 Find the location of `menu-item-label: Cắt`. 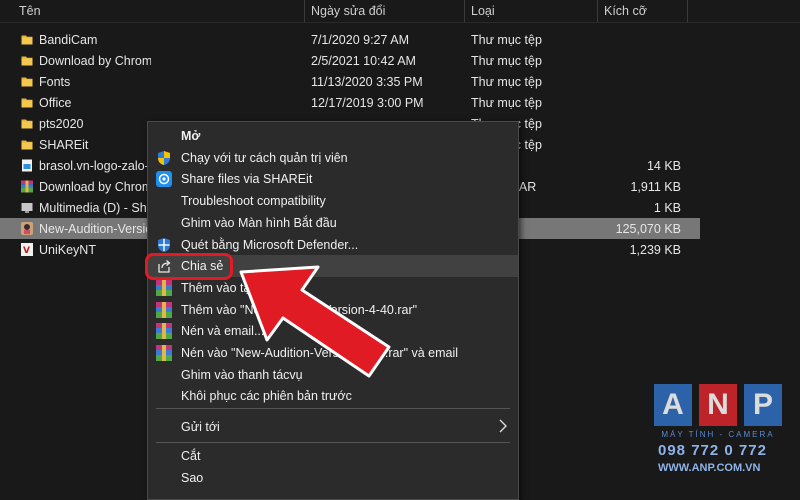

menu-item-label: Cắt is located at coordinates (191, 456).